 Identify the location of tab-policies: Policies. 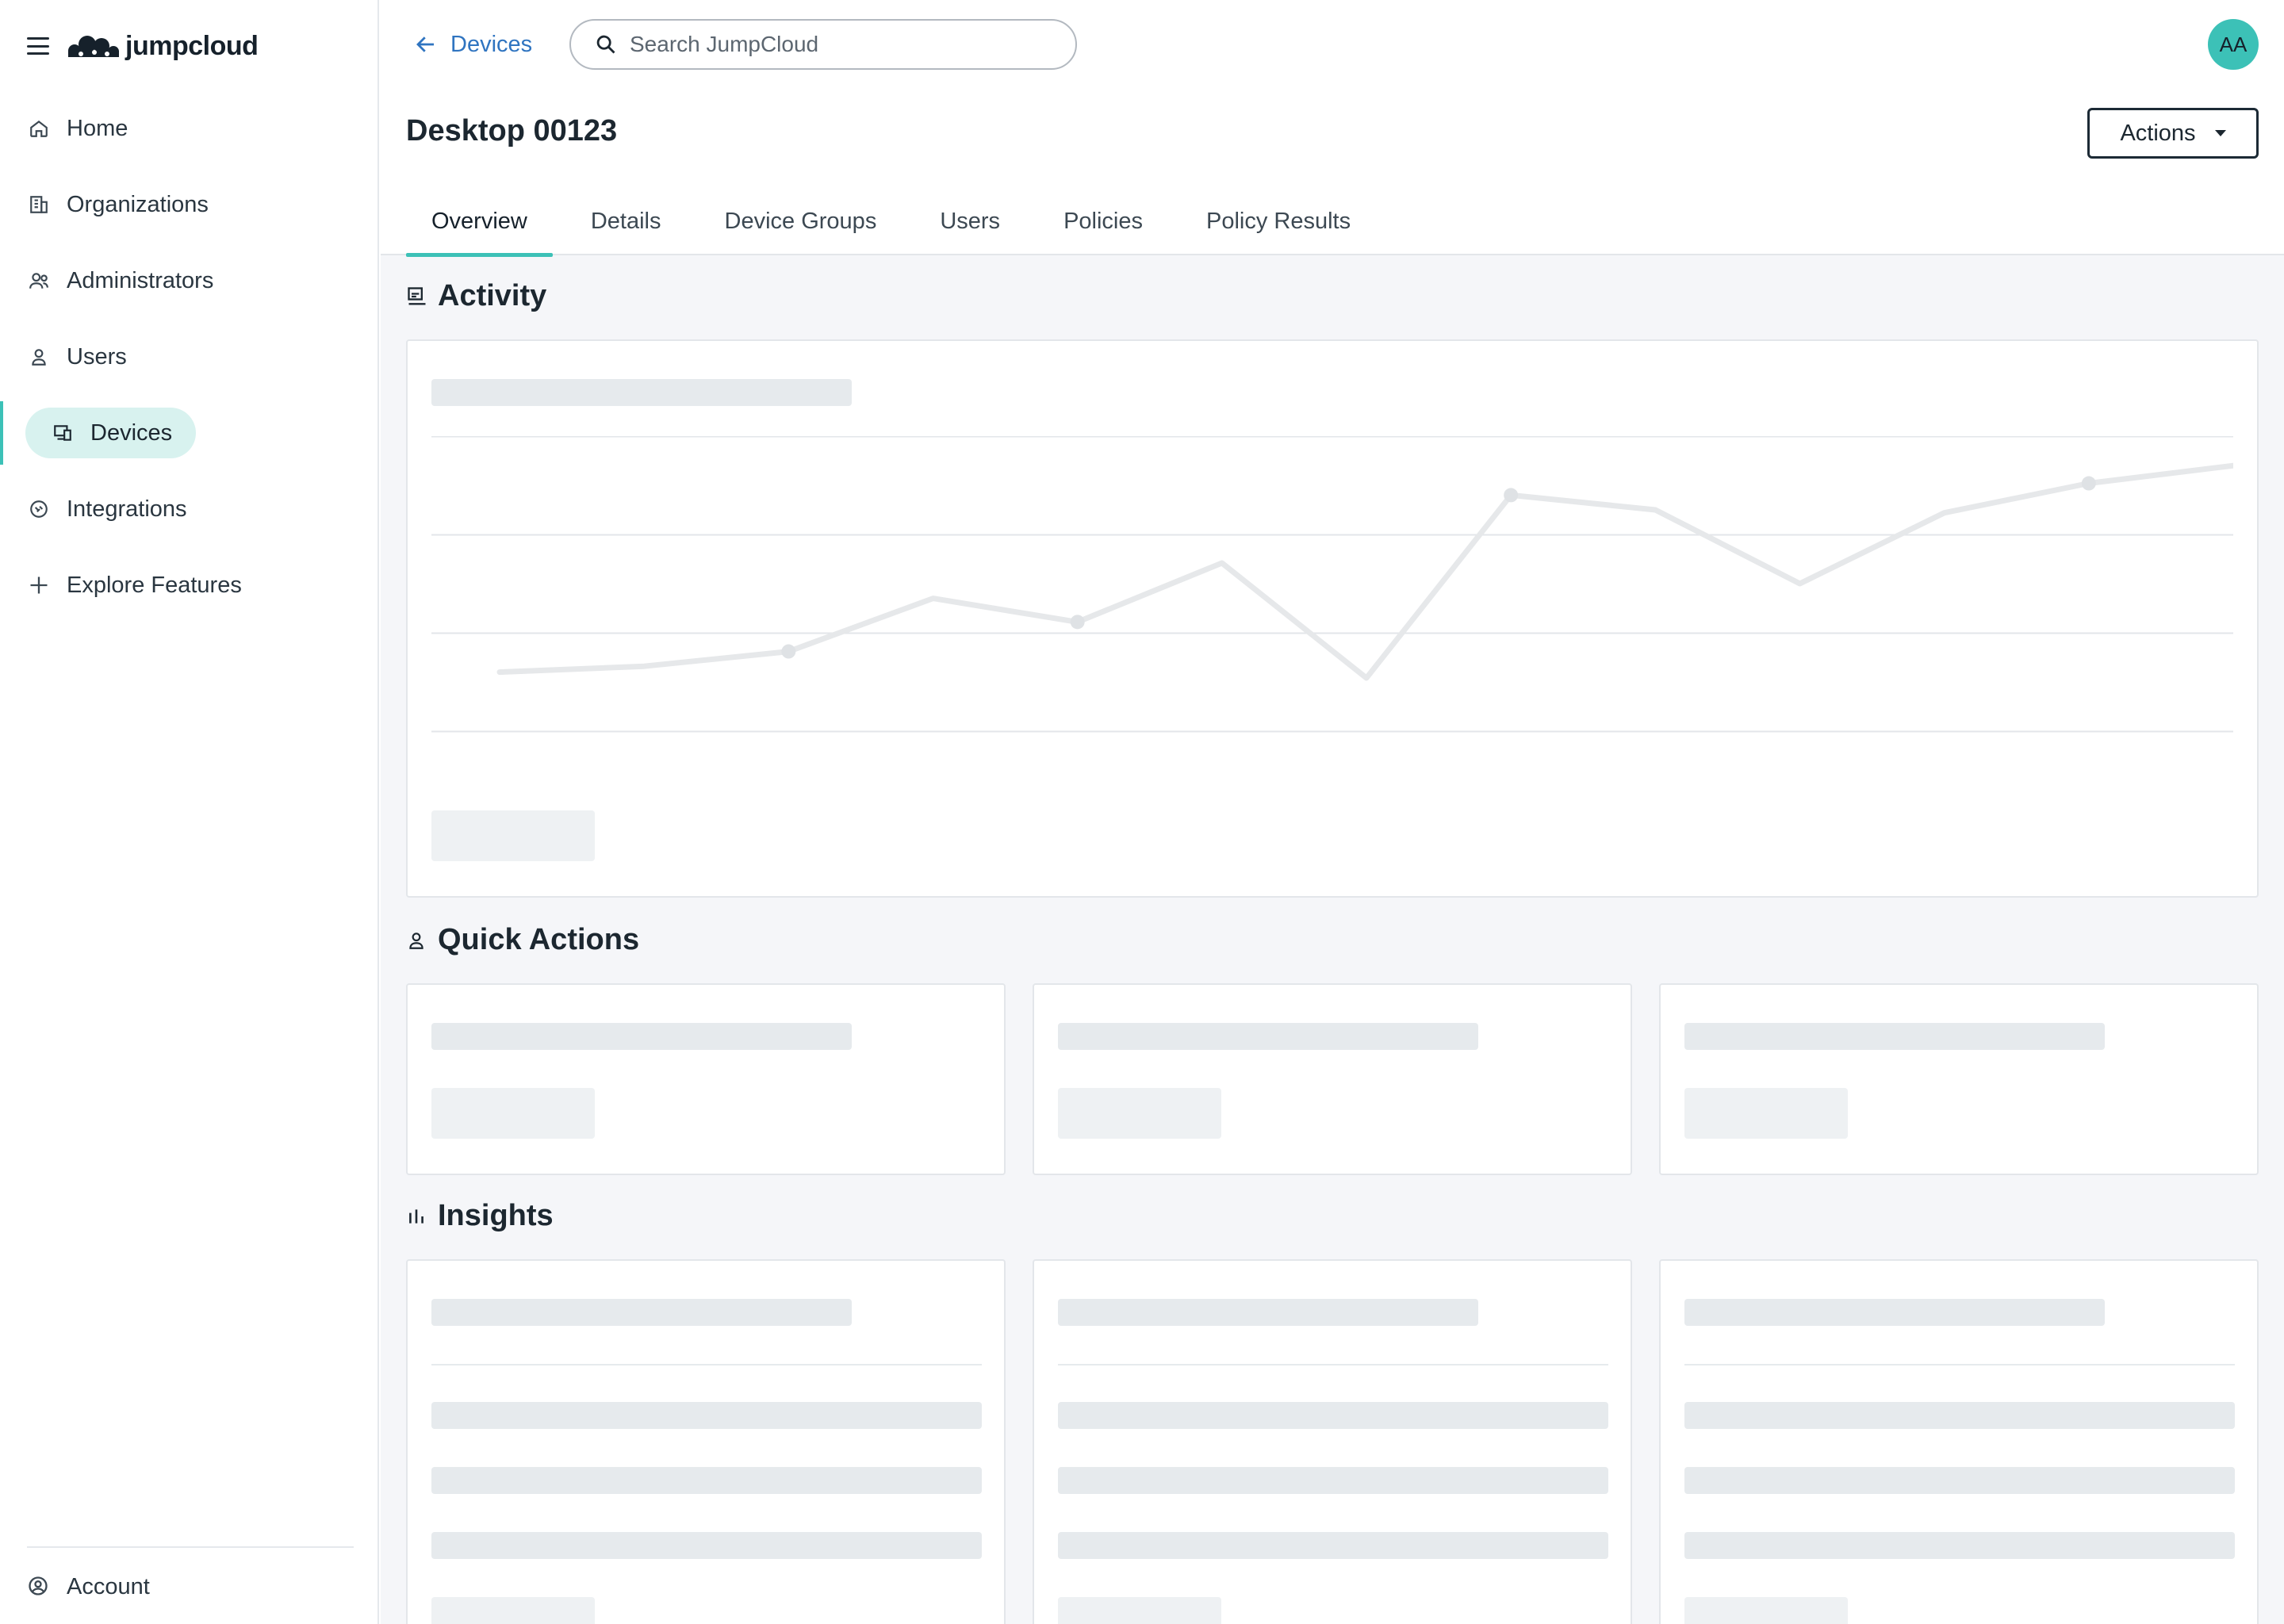
(1103, 221).